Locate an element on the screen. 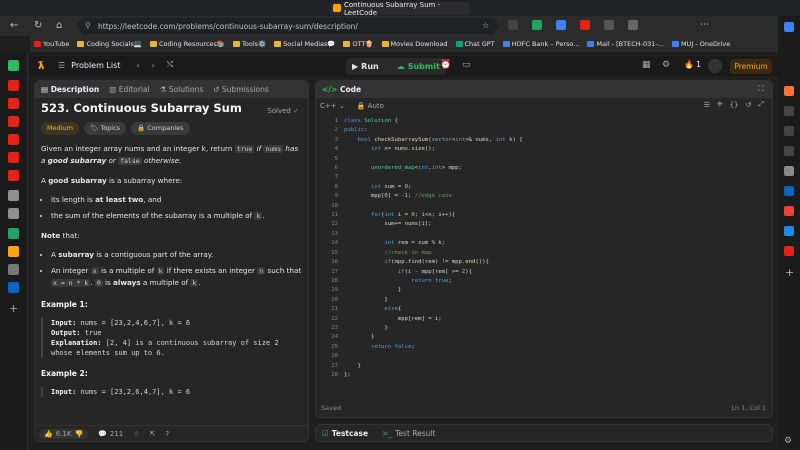 The image size is (800, 450). chevron-left-icon: ‹ is located at coordinates (137, 65).